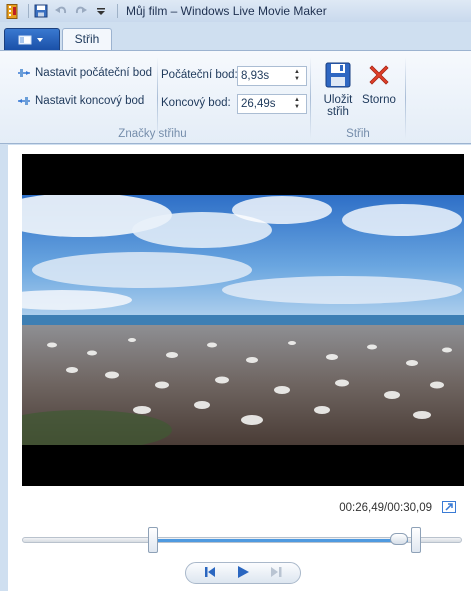  I want to click on trim-start-handle, so click(153, 540).